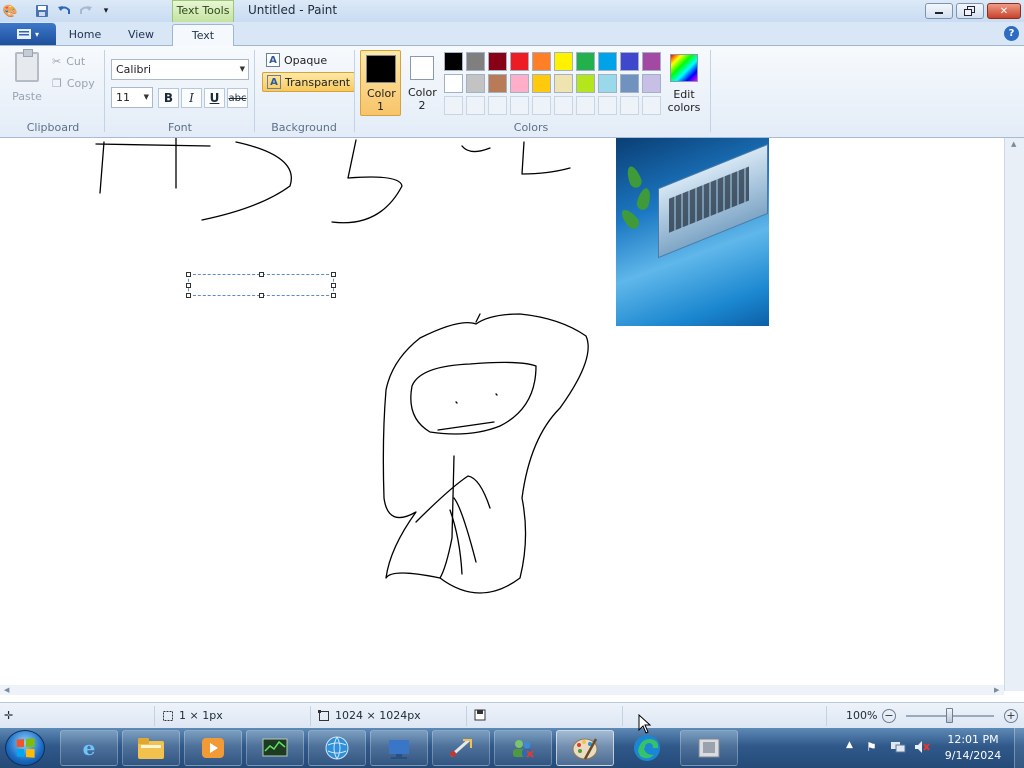 The width and height of the screenshot is (1024, 768). What do you see at coordinates (214, 98) in the screenshot?
I see `underline-button: U` at bounding box center [214, 98].